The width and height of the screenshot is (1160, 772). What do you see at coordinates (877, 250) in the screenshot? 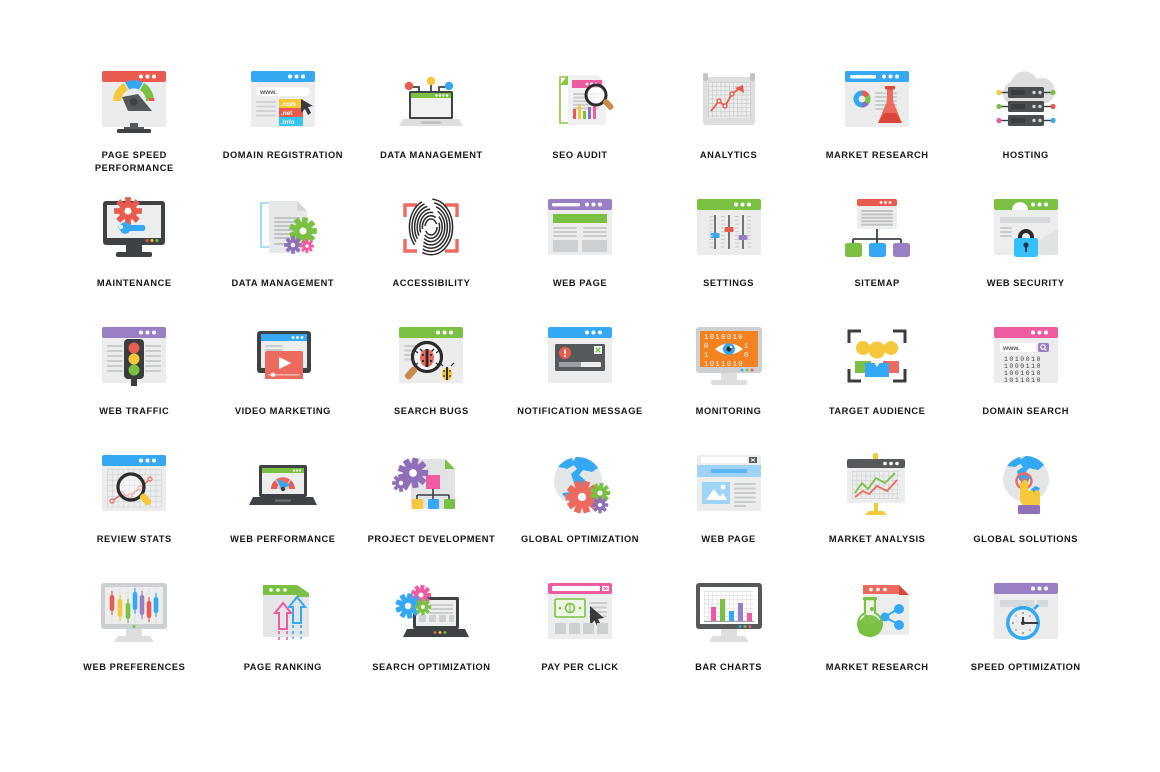
I see `icon-cell-sitemap: SITEMAP` at bounding box center [877, 250].